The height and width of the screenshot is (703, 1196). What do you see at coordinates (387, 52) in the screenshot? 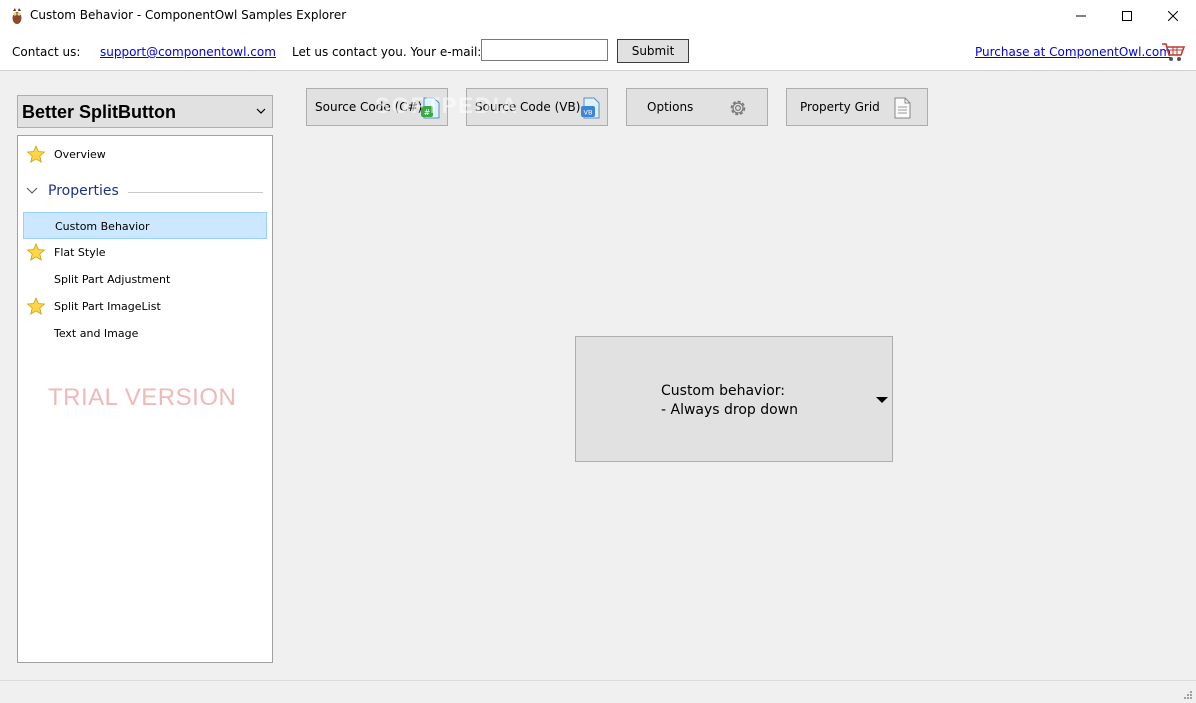
I see `contact-prompt: Let us contact you. Your e-mail:` at bounding box center [387, 52].